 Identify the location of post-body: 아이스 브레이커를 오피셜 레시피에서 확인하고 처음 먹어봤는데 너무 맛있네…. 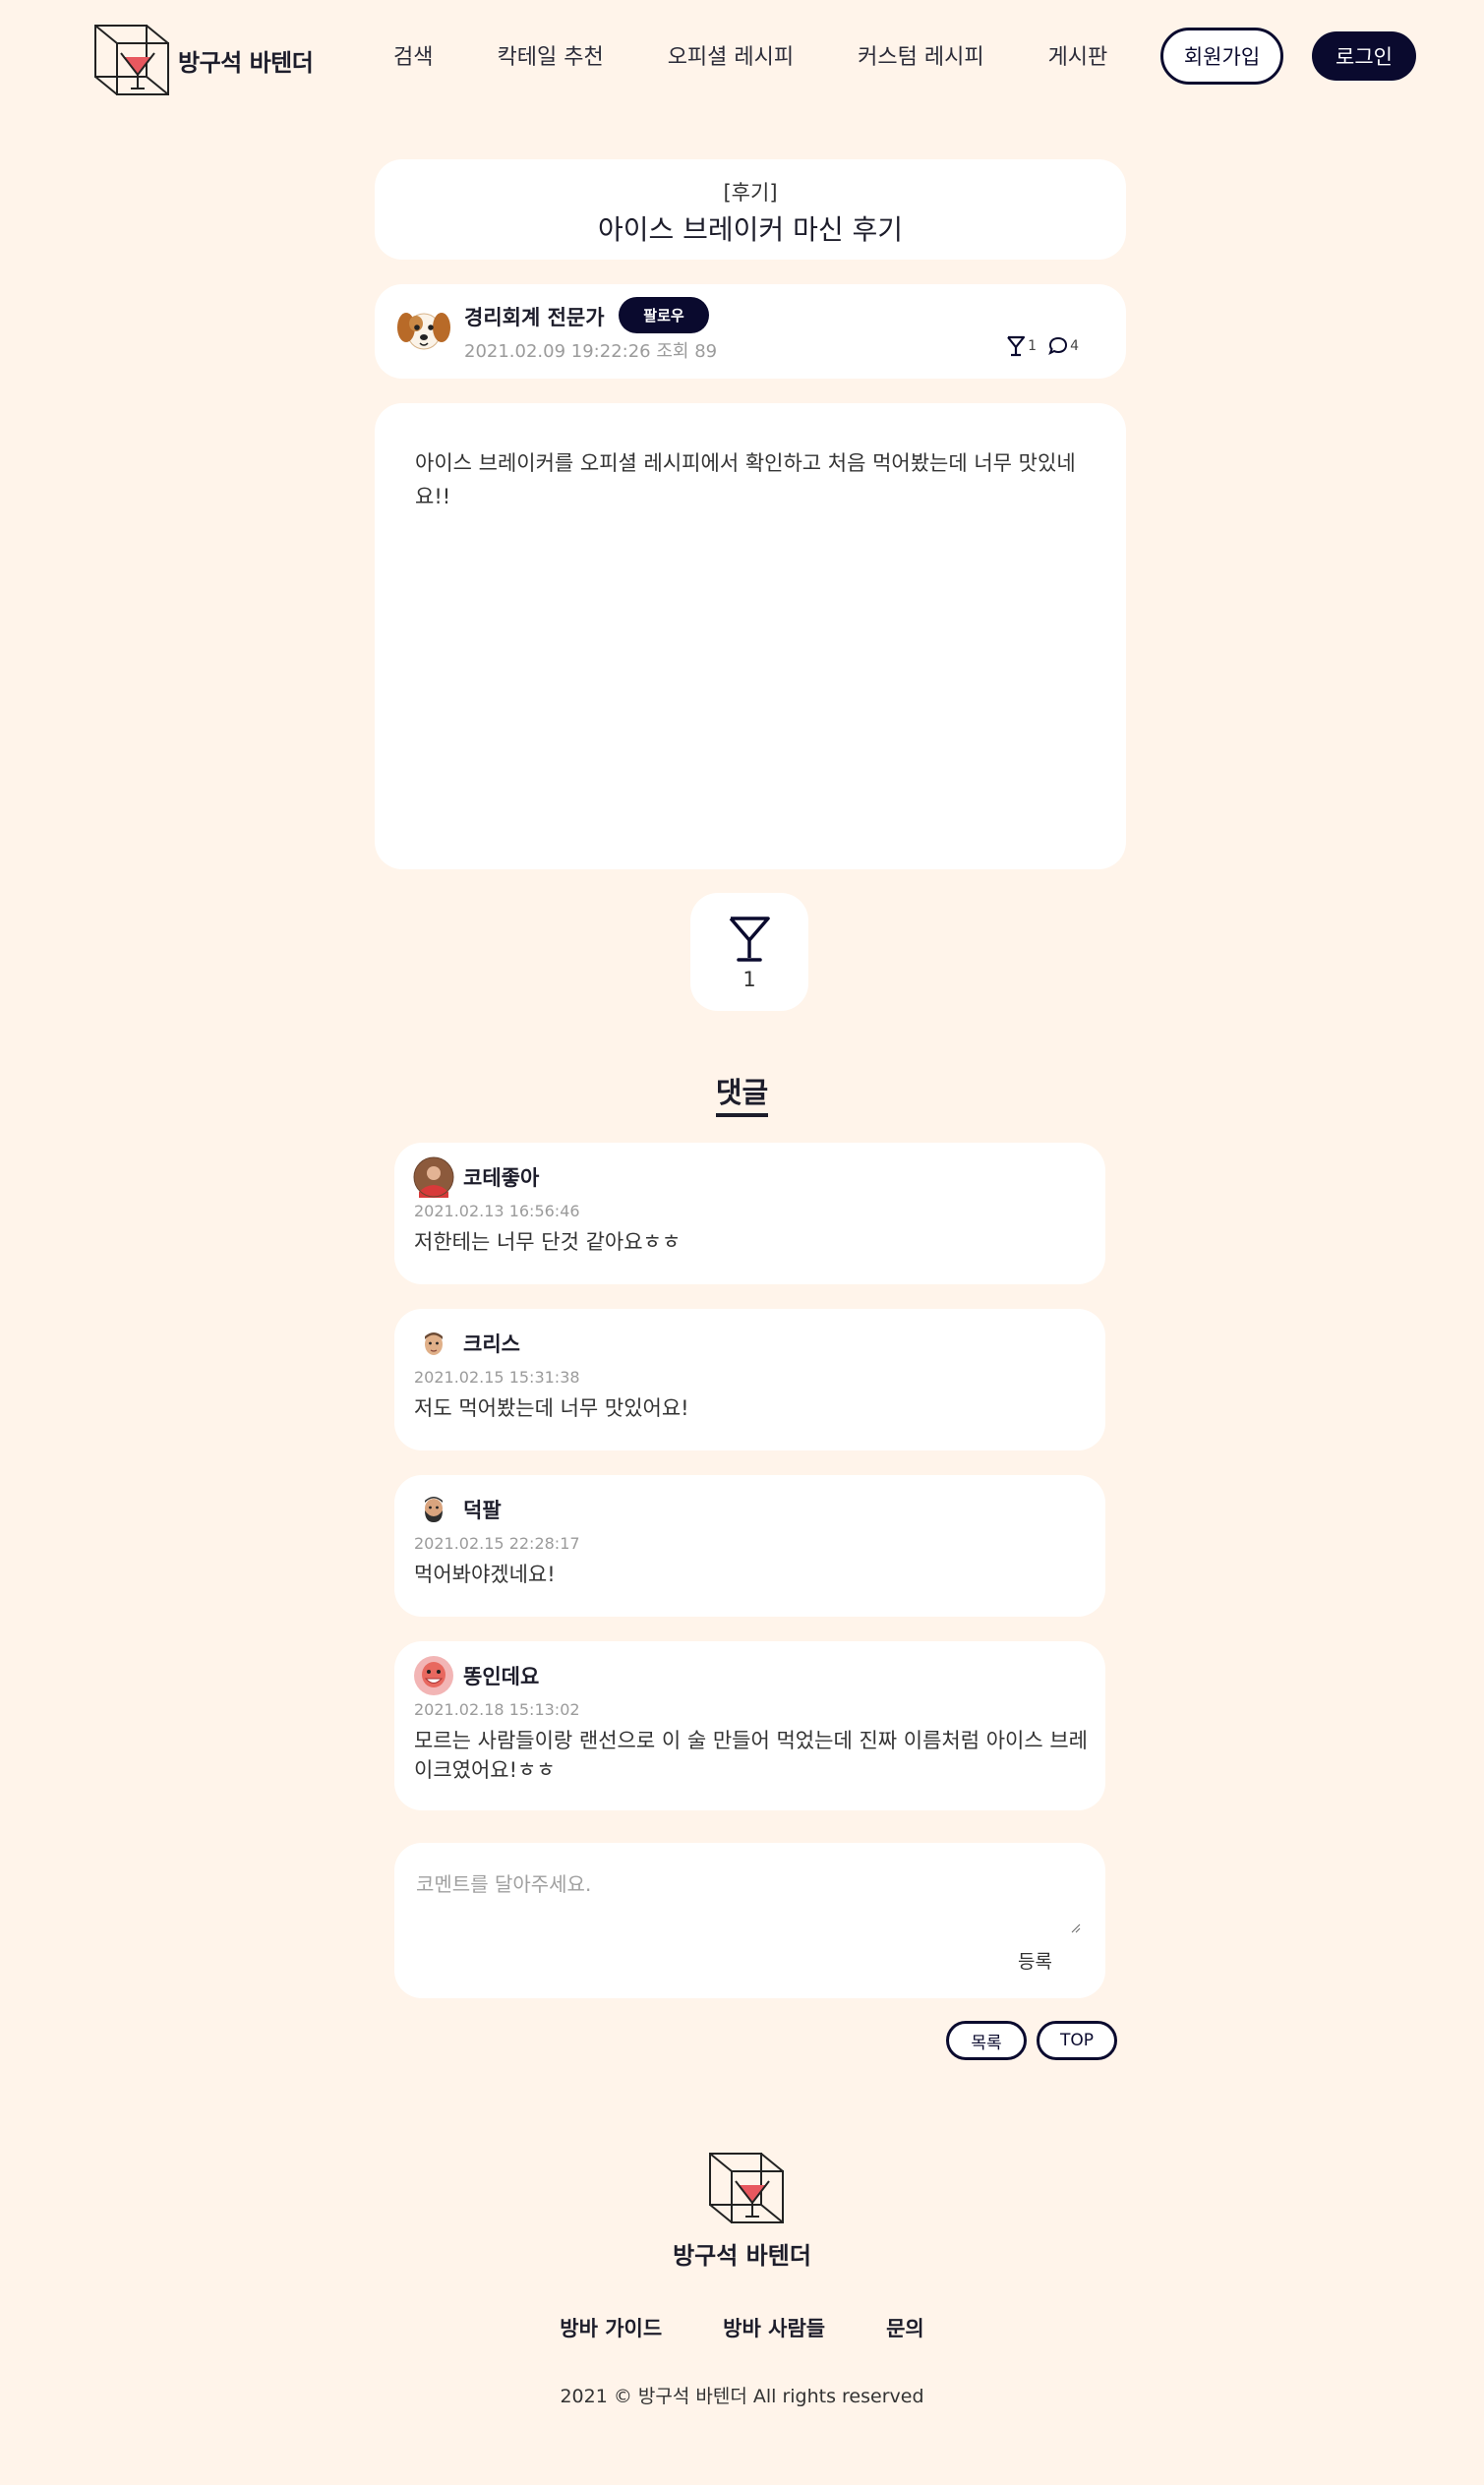
(745, 479).